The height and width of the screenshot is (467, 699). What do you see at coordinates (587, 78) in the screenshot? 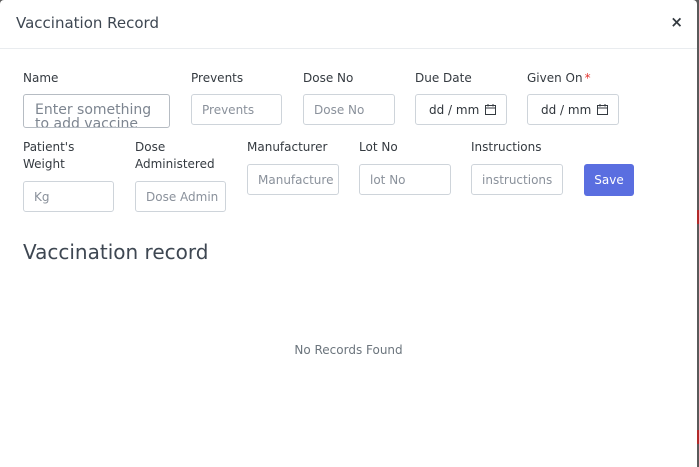
I see `required-mark: *` at bounding box center [587, 78].